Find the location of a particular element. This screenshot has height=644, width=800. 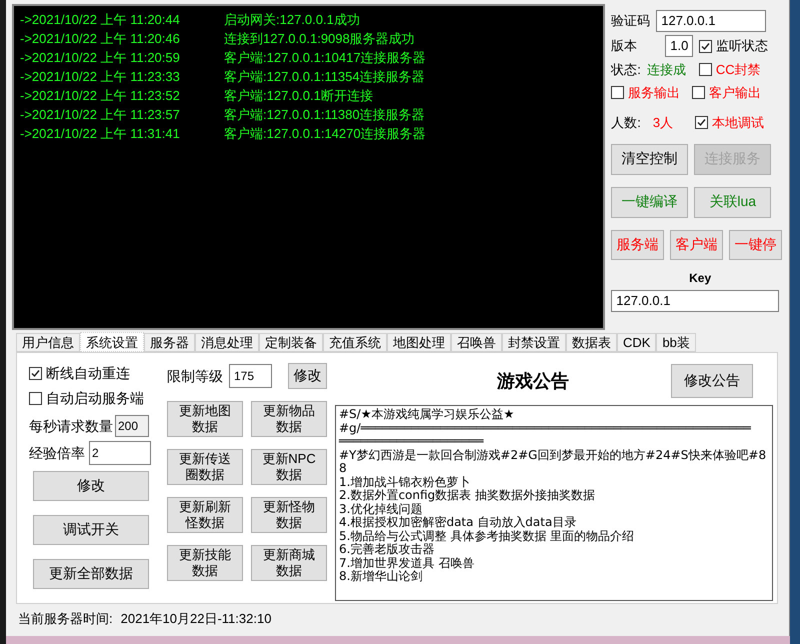

log-message: 客户端:127.0.0.1断开连接 is located at coordinates (298, 96).